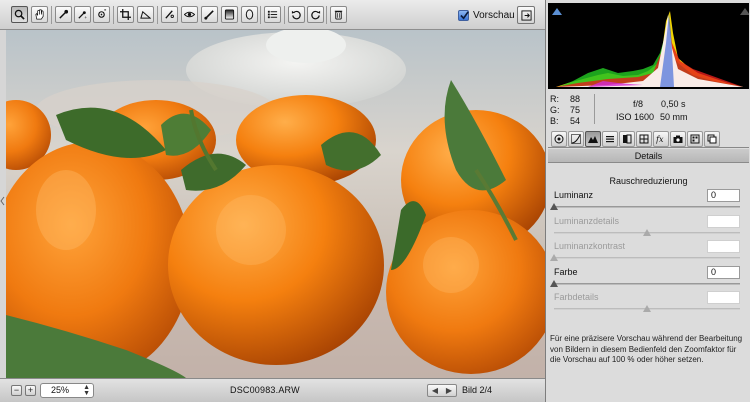 This screenshot has width=750, height=402. I want to click on target-adjustment-tool-button, so click(101, 14).